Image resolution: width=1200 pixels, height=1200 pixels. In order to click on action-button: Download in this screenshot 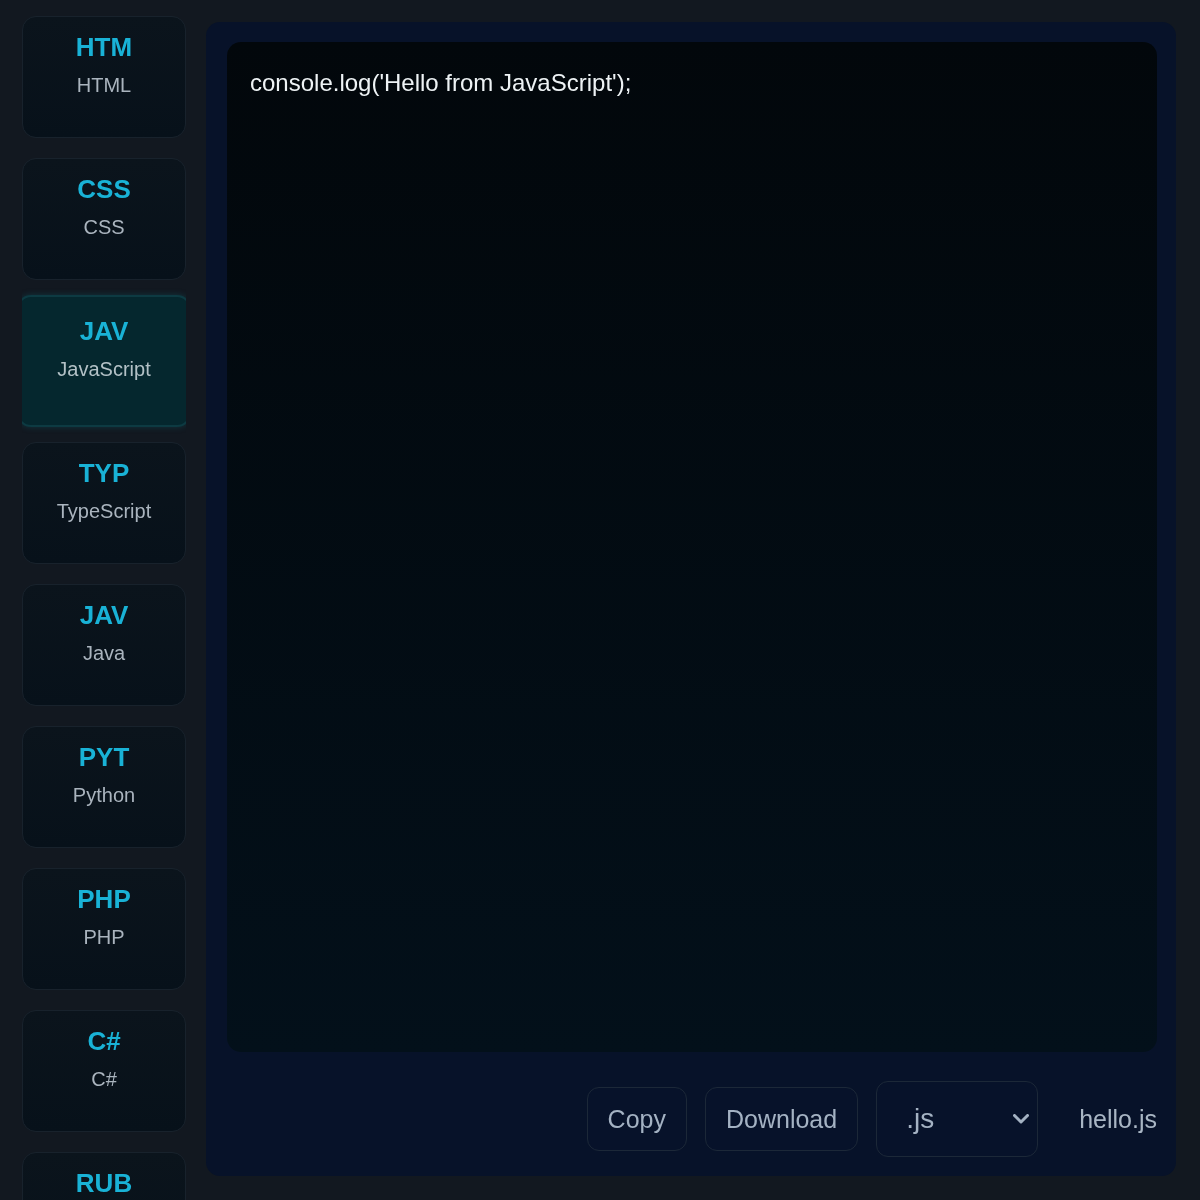, I will do `click(782, 1119)`.